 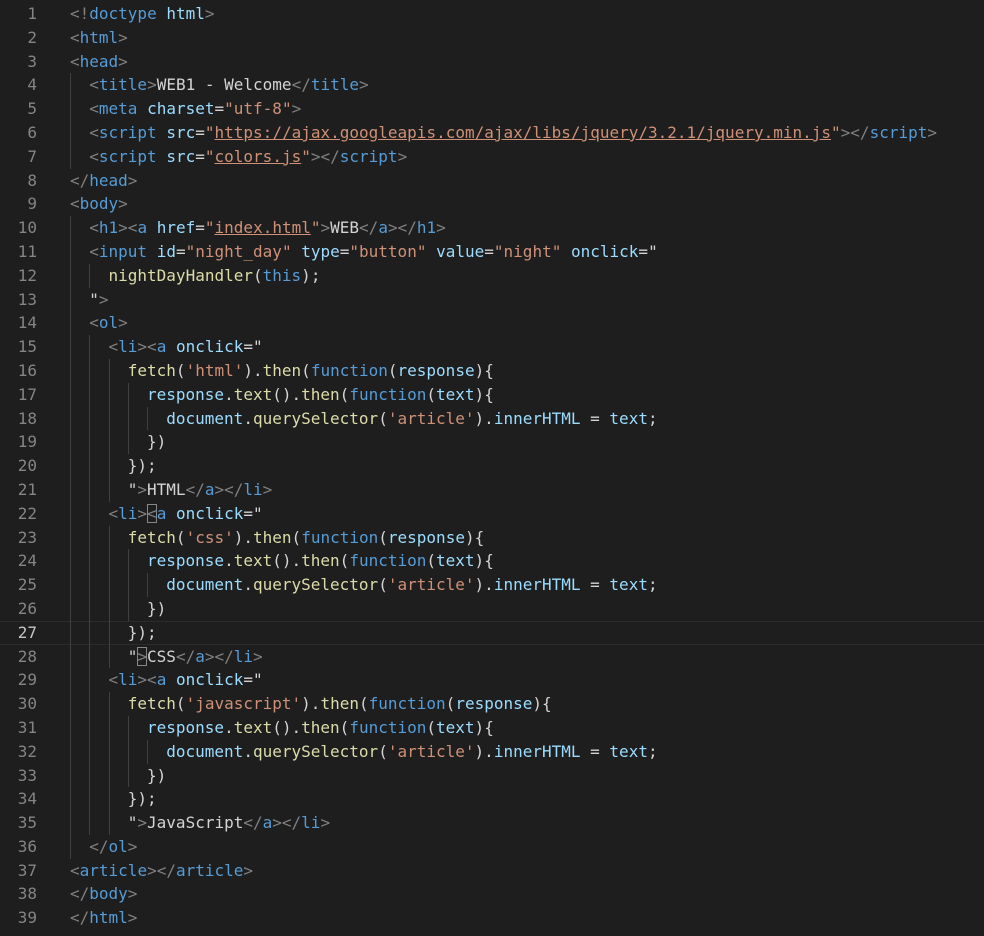 I want to click on line-number: 7, so click(x=32, y=156).